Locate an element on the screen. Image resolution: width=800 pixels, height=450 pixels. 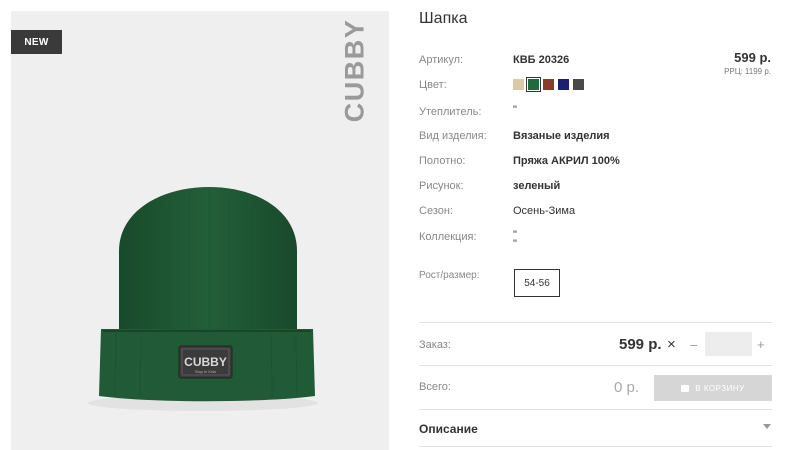
article-value: КВБ 20326 is located at coordinates (541, 60).